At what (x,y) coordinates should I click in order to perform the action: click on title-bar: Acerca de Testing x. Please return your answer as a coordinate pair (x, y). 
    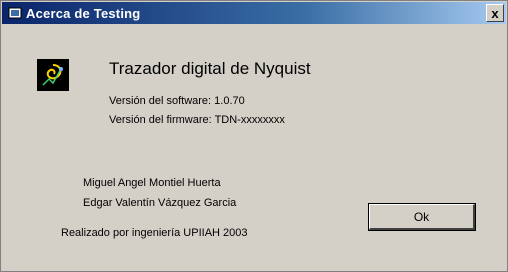
    Looking at the image, I should click on (254, 13).